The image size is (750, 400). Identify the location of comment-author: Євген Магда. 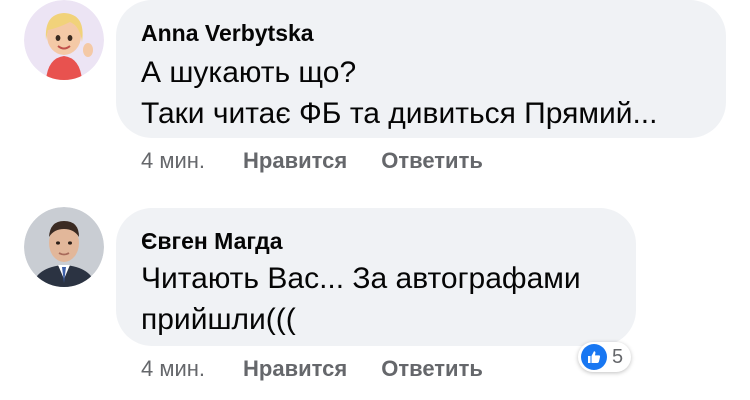
(211, 241).